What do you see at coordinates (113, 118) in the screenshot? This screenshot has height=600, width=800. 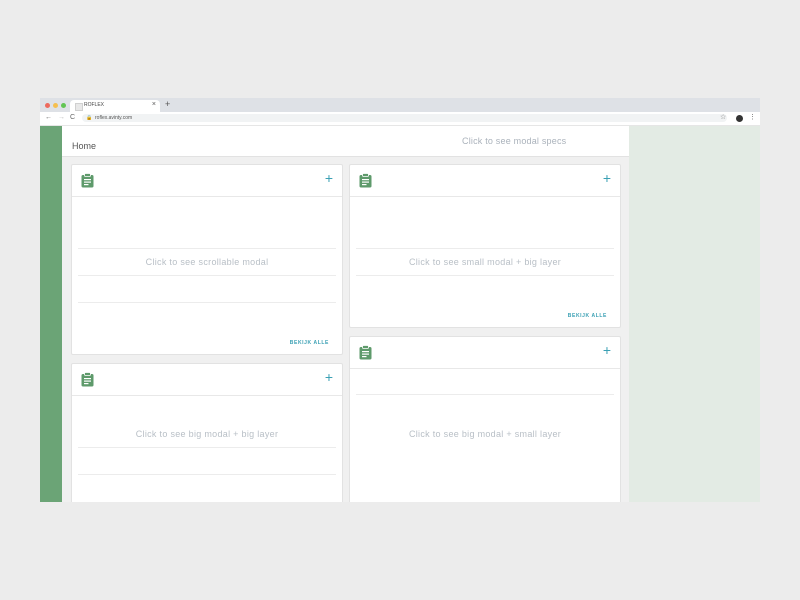 I see `url-text: roflex.avinty.com` at bounding box center [113, 118].